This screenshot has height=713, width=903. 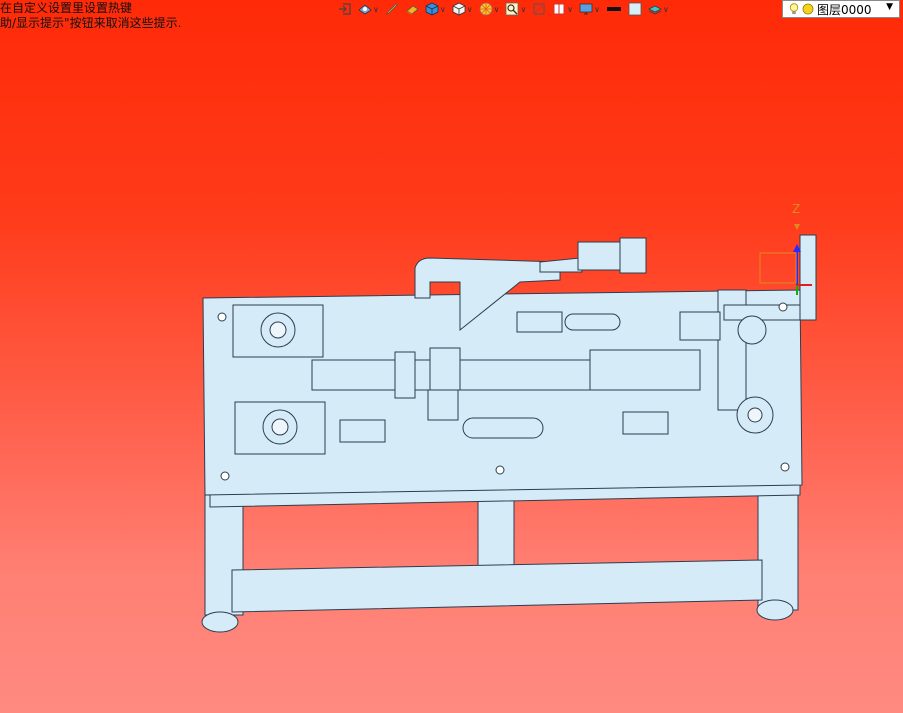 I want to click on view-cube-button: ∨, so click(x=462, y=9).